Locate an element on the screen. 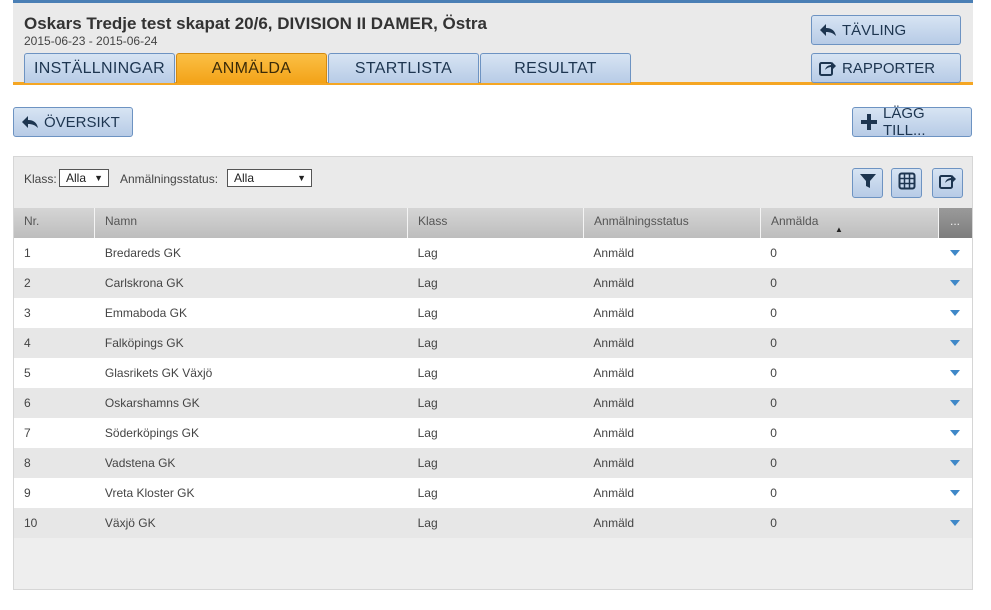 The image size is (991, 610). column-header-namn: Namn is located at coordinates (251, 223).